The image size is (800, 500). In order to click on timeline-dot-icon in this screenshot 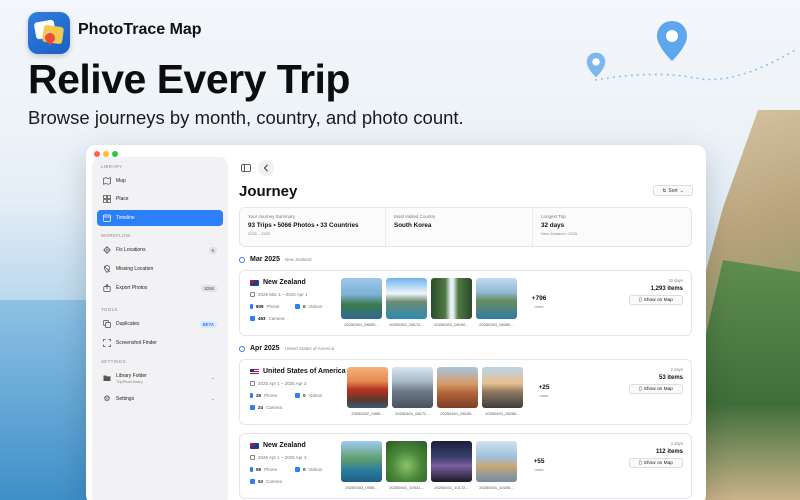, I will do `click(242, 348)`.